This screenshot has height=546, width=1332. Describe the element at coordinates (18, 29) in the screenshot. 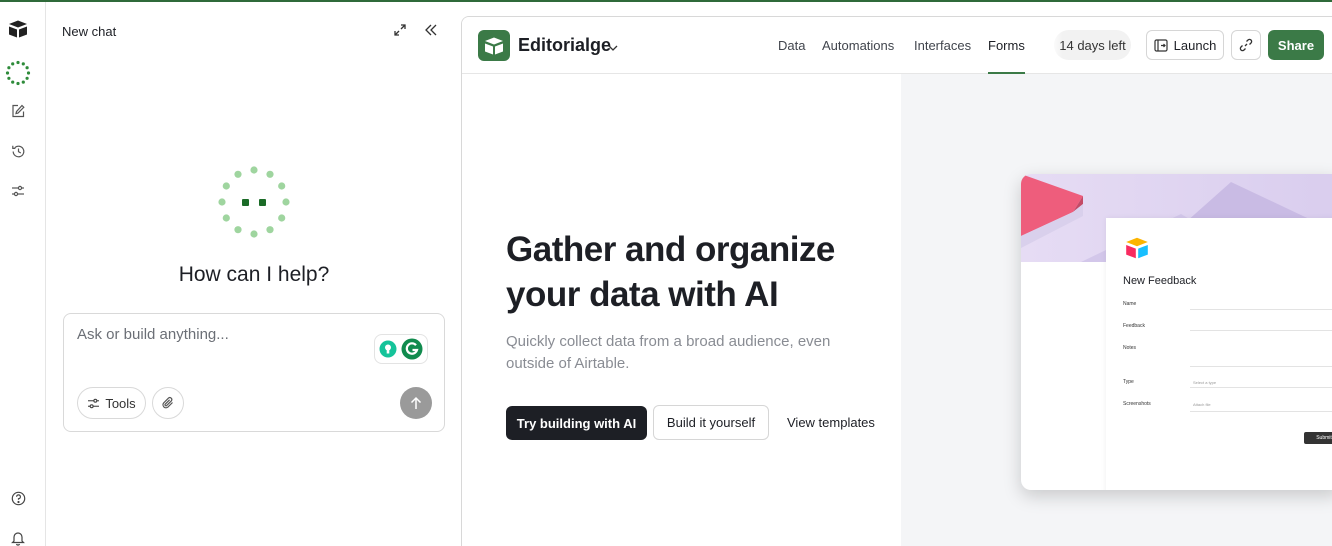

I see `airtable-logo-icon` at that location.